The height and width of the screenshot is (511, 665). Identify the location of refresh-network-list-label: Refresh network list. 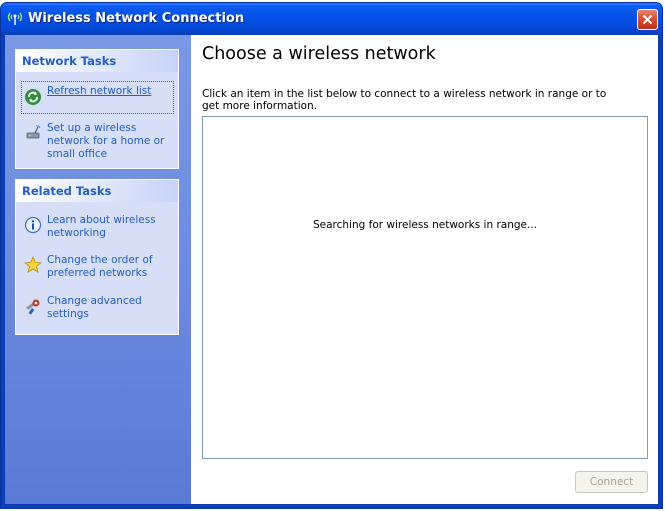
(99, 91).